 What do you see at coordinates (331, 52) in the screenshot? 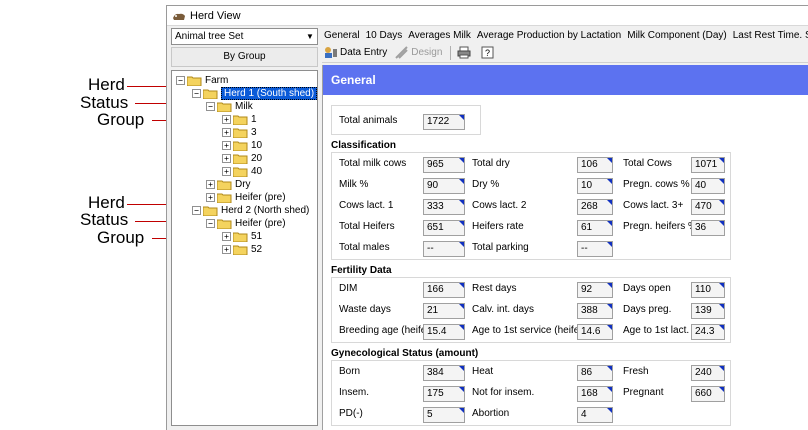
I see `data-entry-icon` at bounding box center [331, 52].